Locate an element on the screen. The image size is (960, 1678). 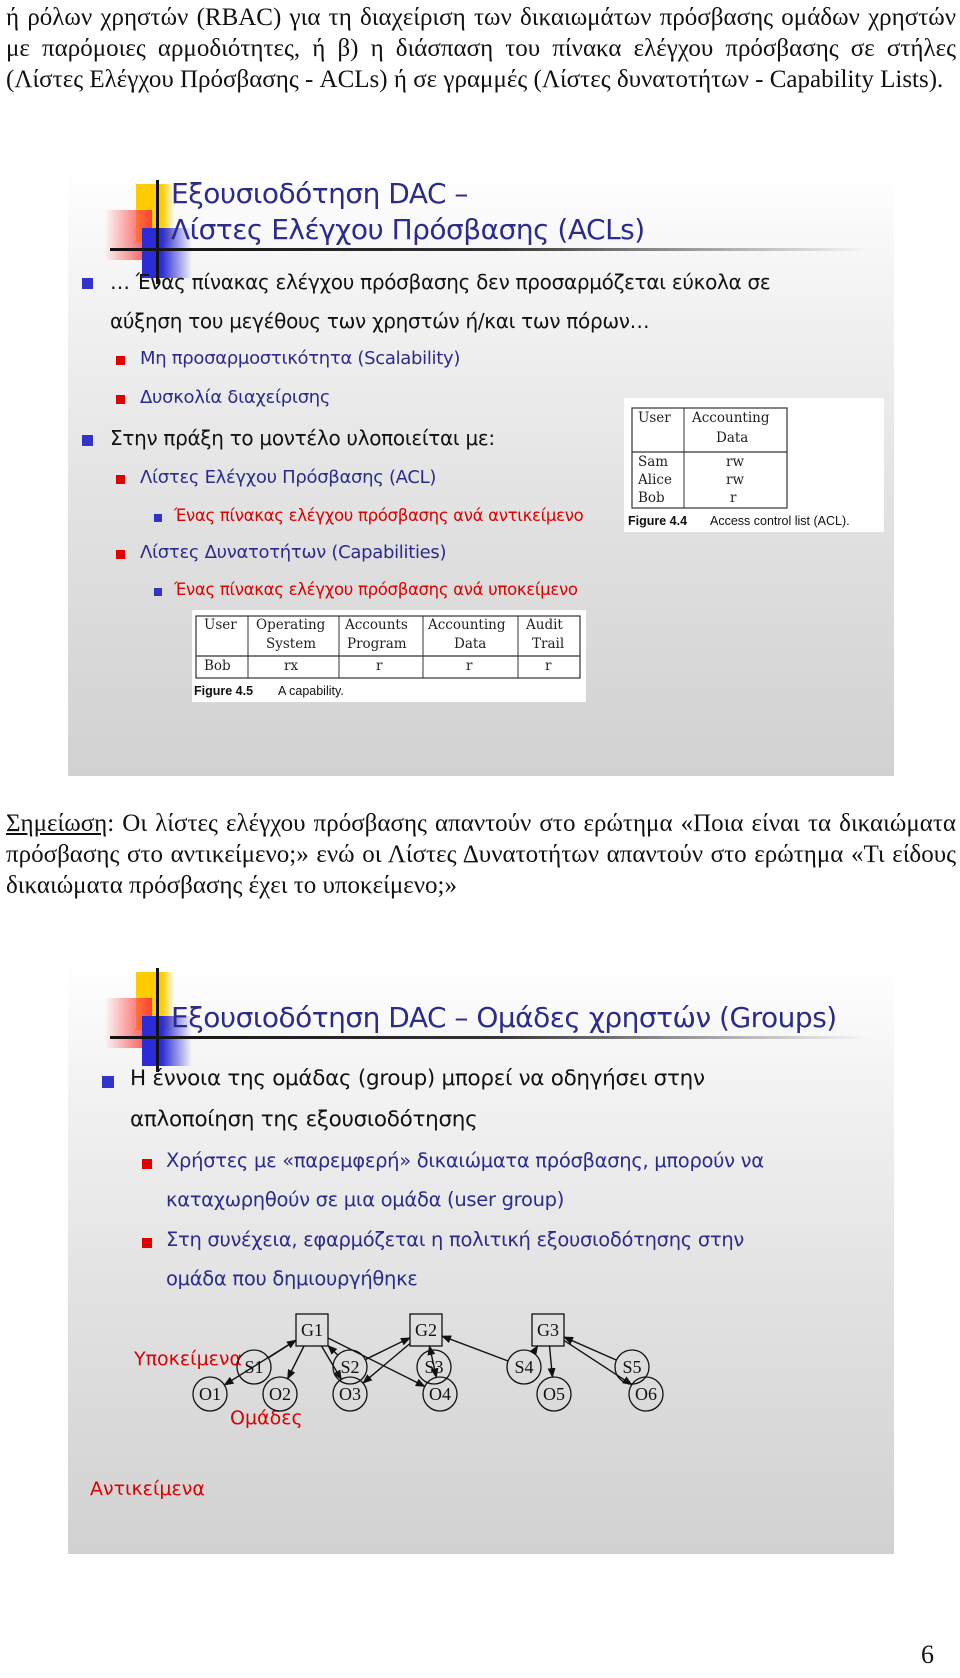
page-number: 6 is located at coordinates (927, 1654).